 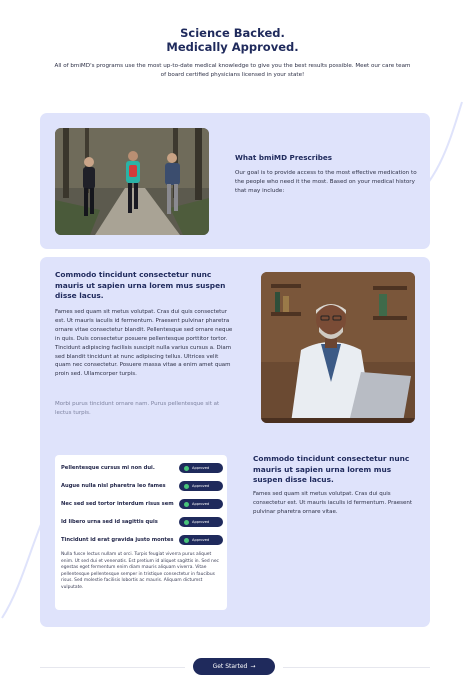 I want to click on divider-left, so click(x=112, y=667).